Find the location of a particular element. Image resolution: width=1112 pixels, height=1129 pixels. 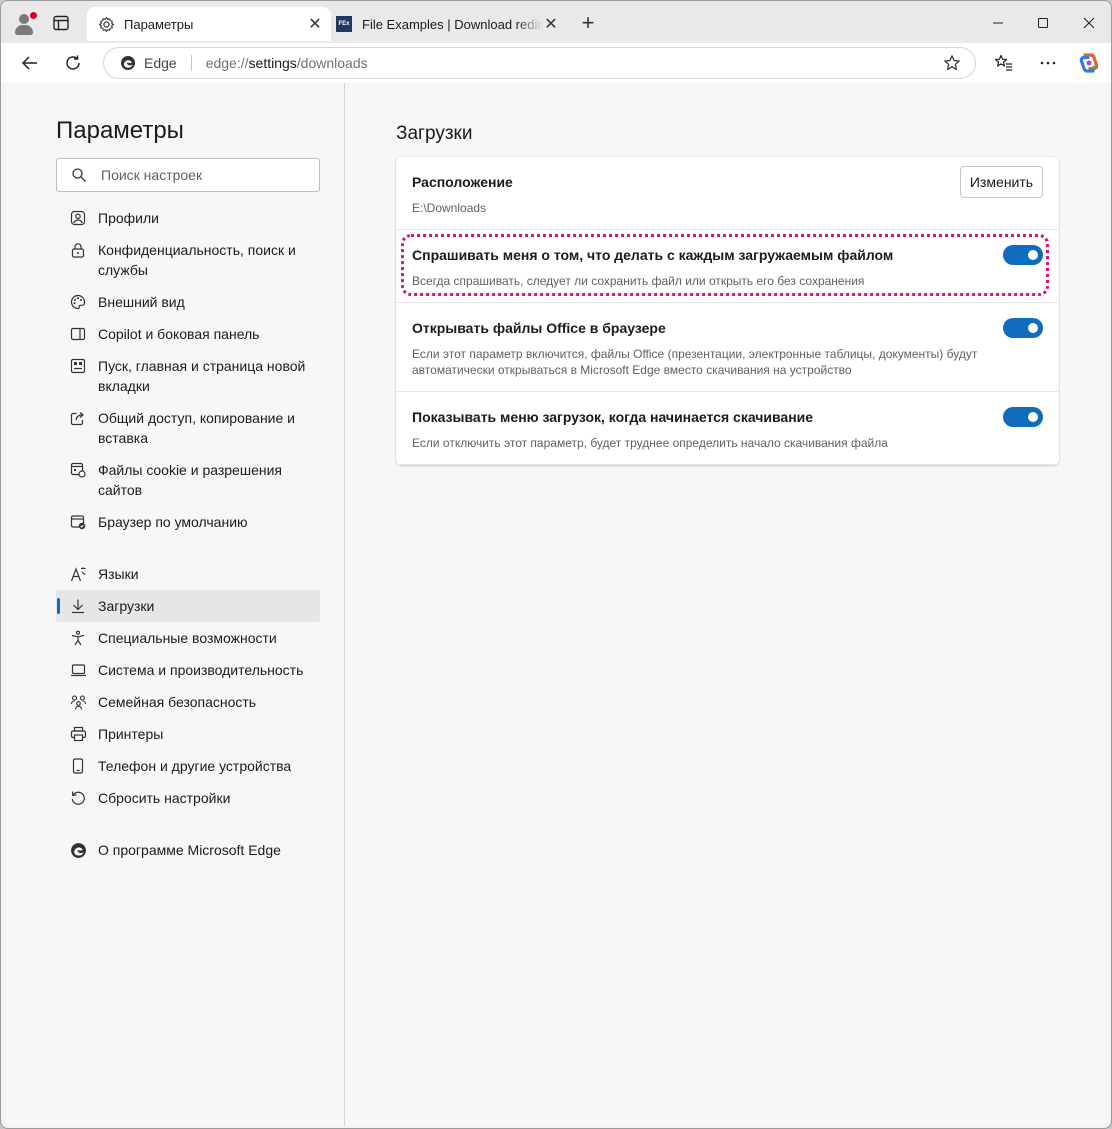

gear-icon is located at coordinates (106, 24).